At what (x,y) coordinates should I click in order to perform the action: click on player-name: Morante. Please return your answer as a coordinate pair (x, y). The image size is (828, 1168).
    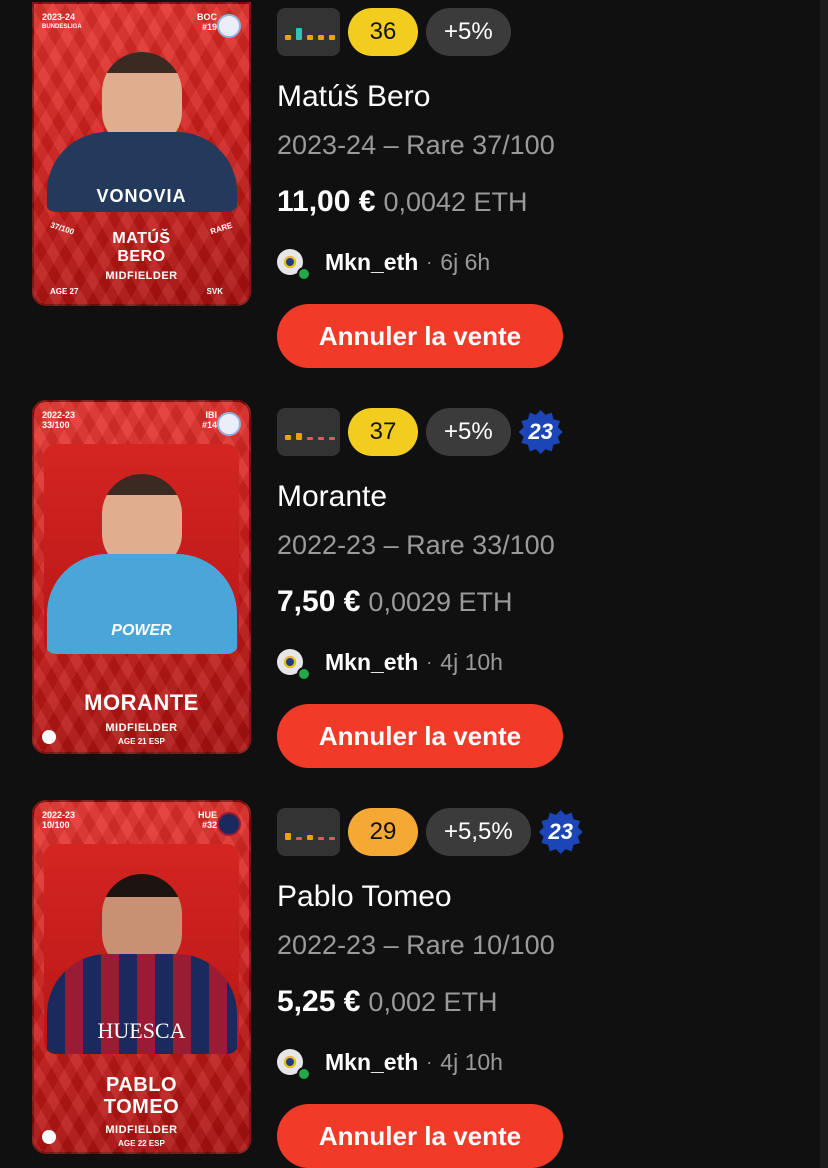
    Looking at the image, I should click on (332, 497).